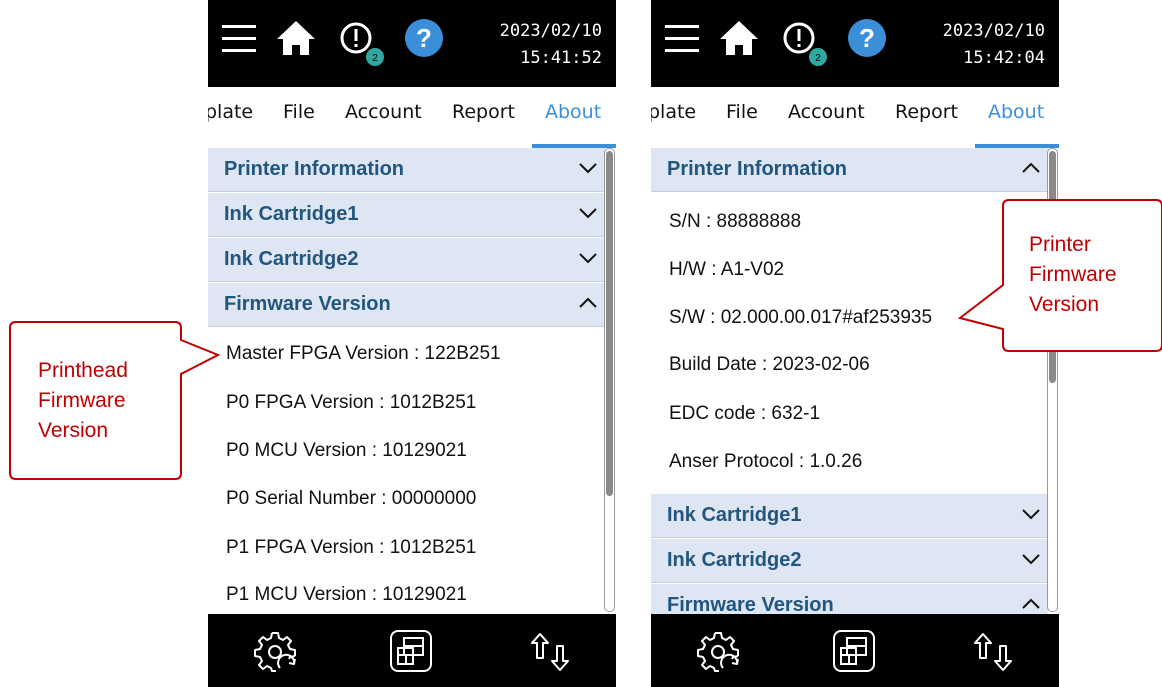 This screenshot has width=1162, height=687. I want to click on callout-line: Printer, so click(1060, 244).